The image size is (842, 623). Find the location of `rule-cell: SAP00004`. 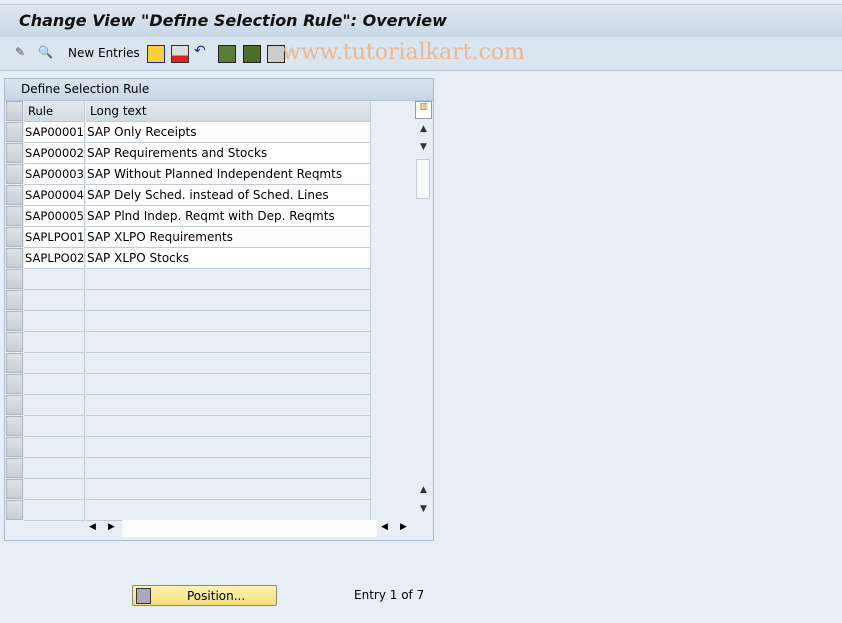

rule-cell: SAP00004 is located at coordinates (54, 195).